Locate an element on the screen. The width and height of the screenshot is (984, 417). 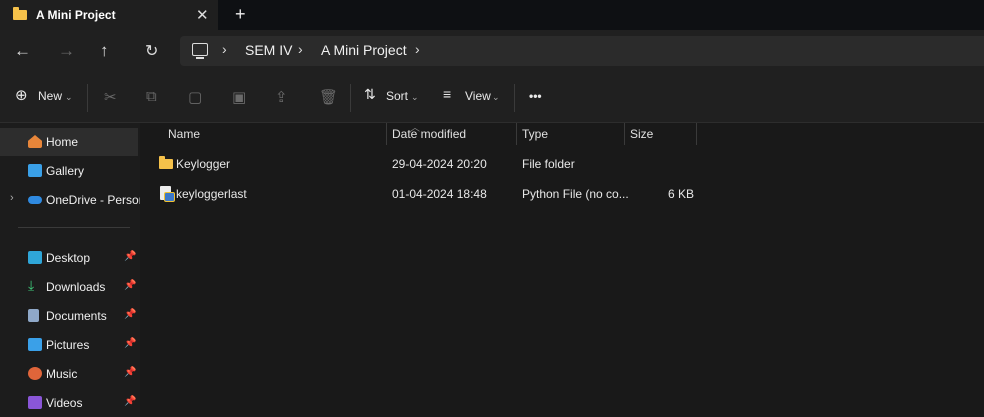
paste-icon: ▢ is located at coordinates (195, 97).